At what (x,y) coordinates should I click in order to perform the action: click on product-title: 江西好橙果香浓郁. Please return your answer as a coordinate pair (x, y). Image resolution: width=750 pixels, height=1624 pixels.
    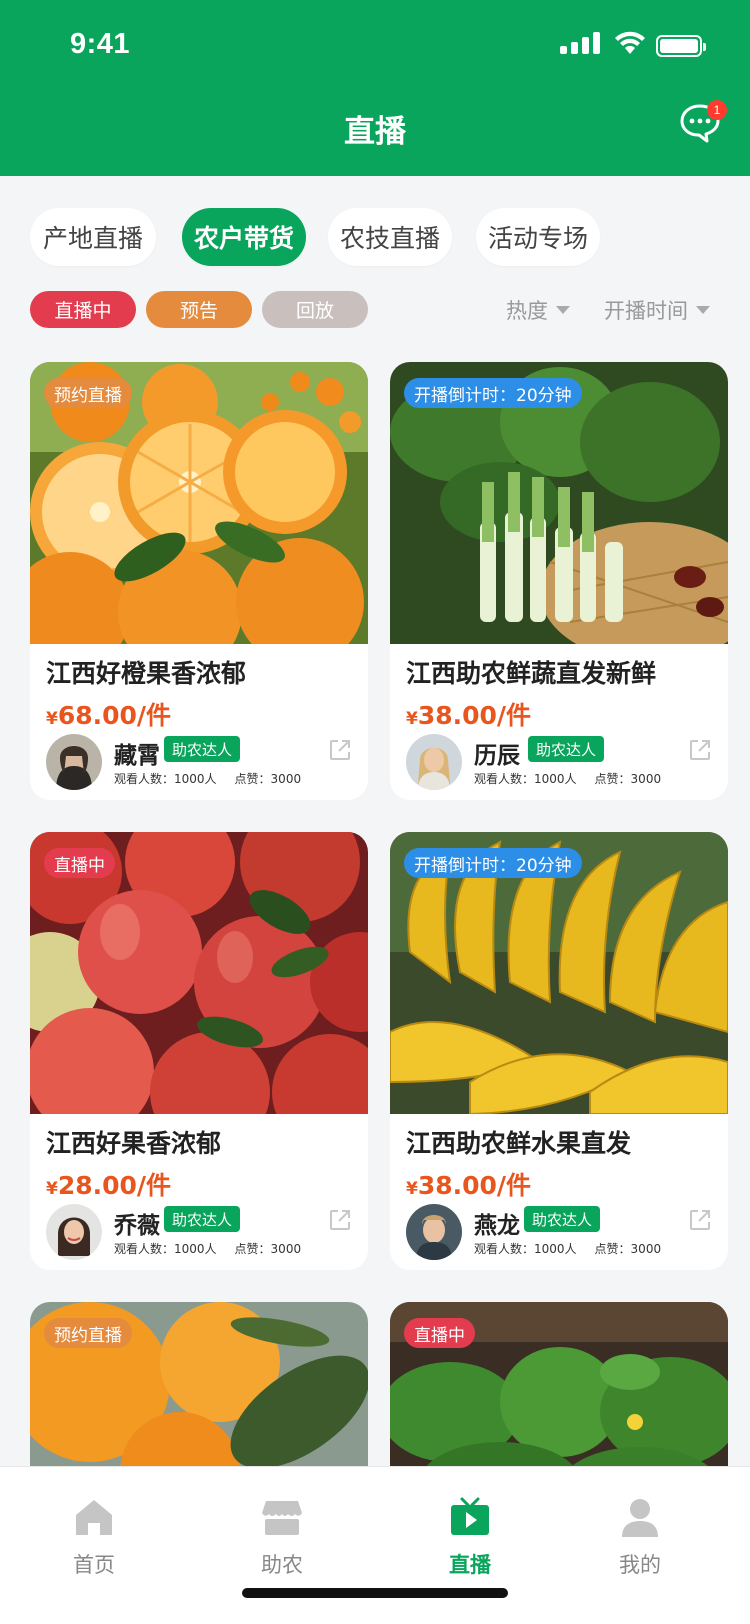
    Looking at the image, I should click on (146, 673).